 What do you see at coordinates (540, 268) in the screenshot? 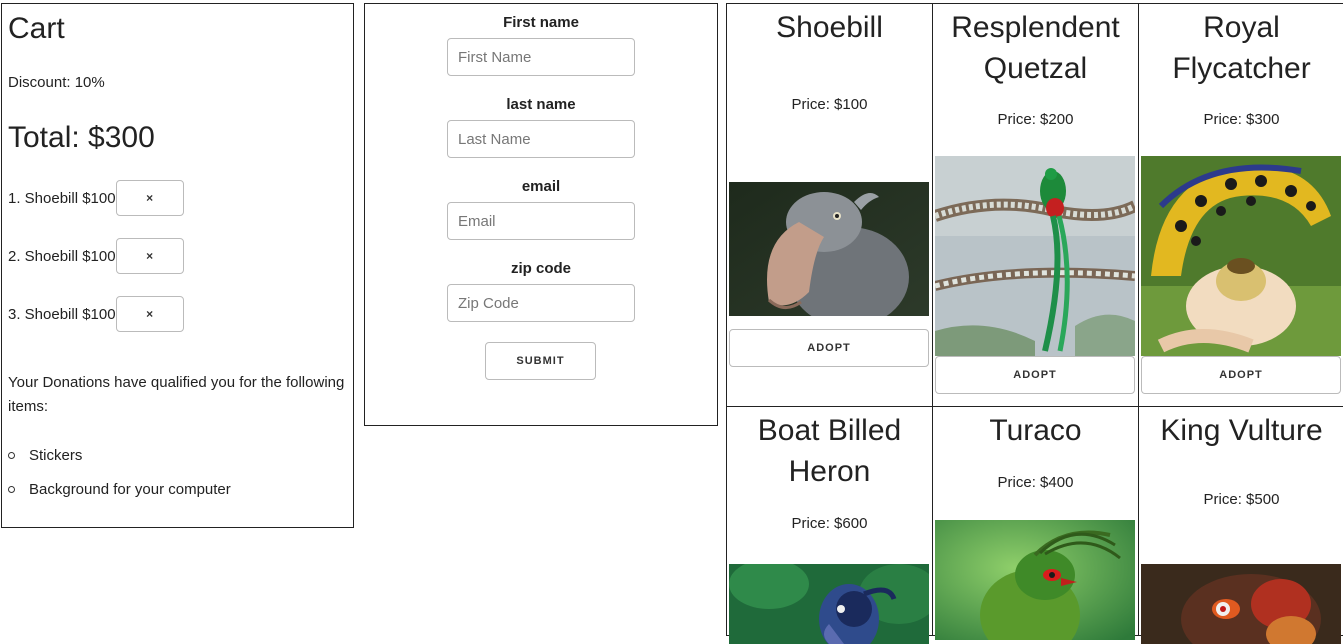
I see `zip-code-label: zip code` at bounding box center [540, 268].